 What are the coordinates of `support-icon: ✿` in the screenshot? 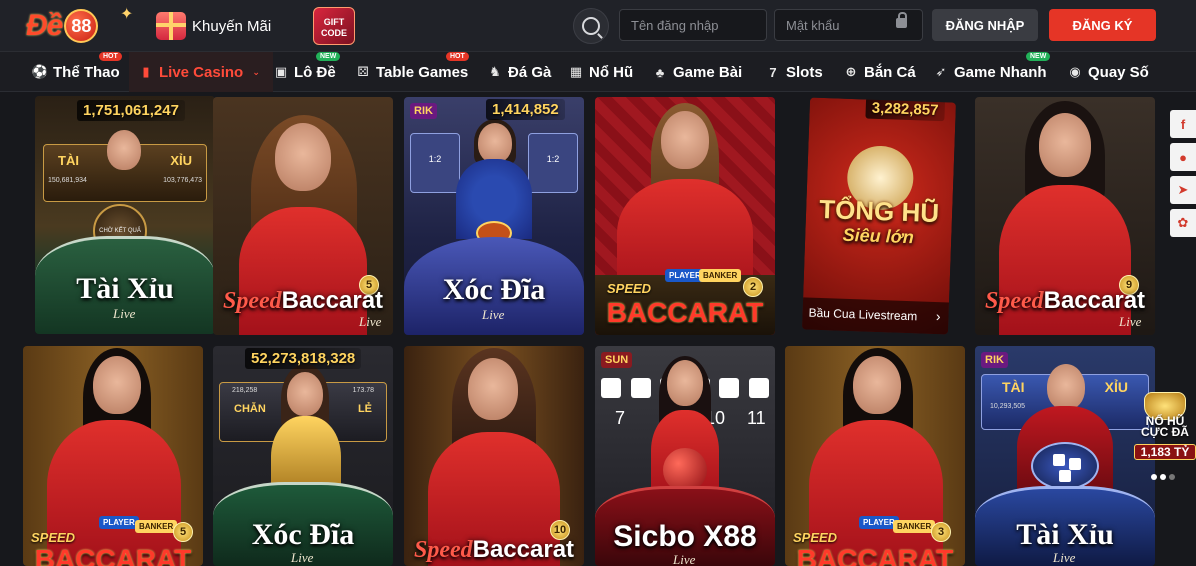 It's located at (1183, 223).